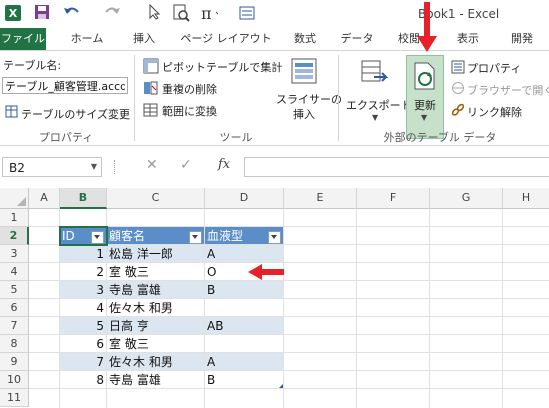 Image resolution: width=549 pixels, height=408 pixels. I want to click on column-header-d: D, so click(244, 198).